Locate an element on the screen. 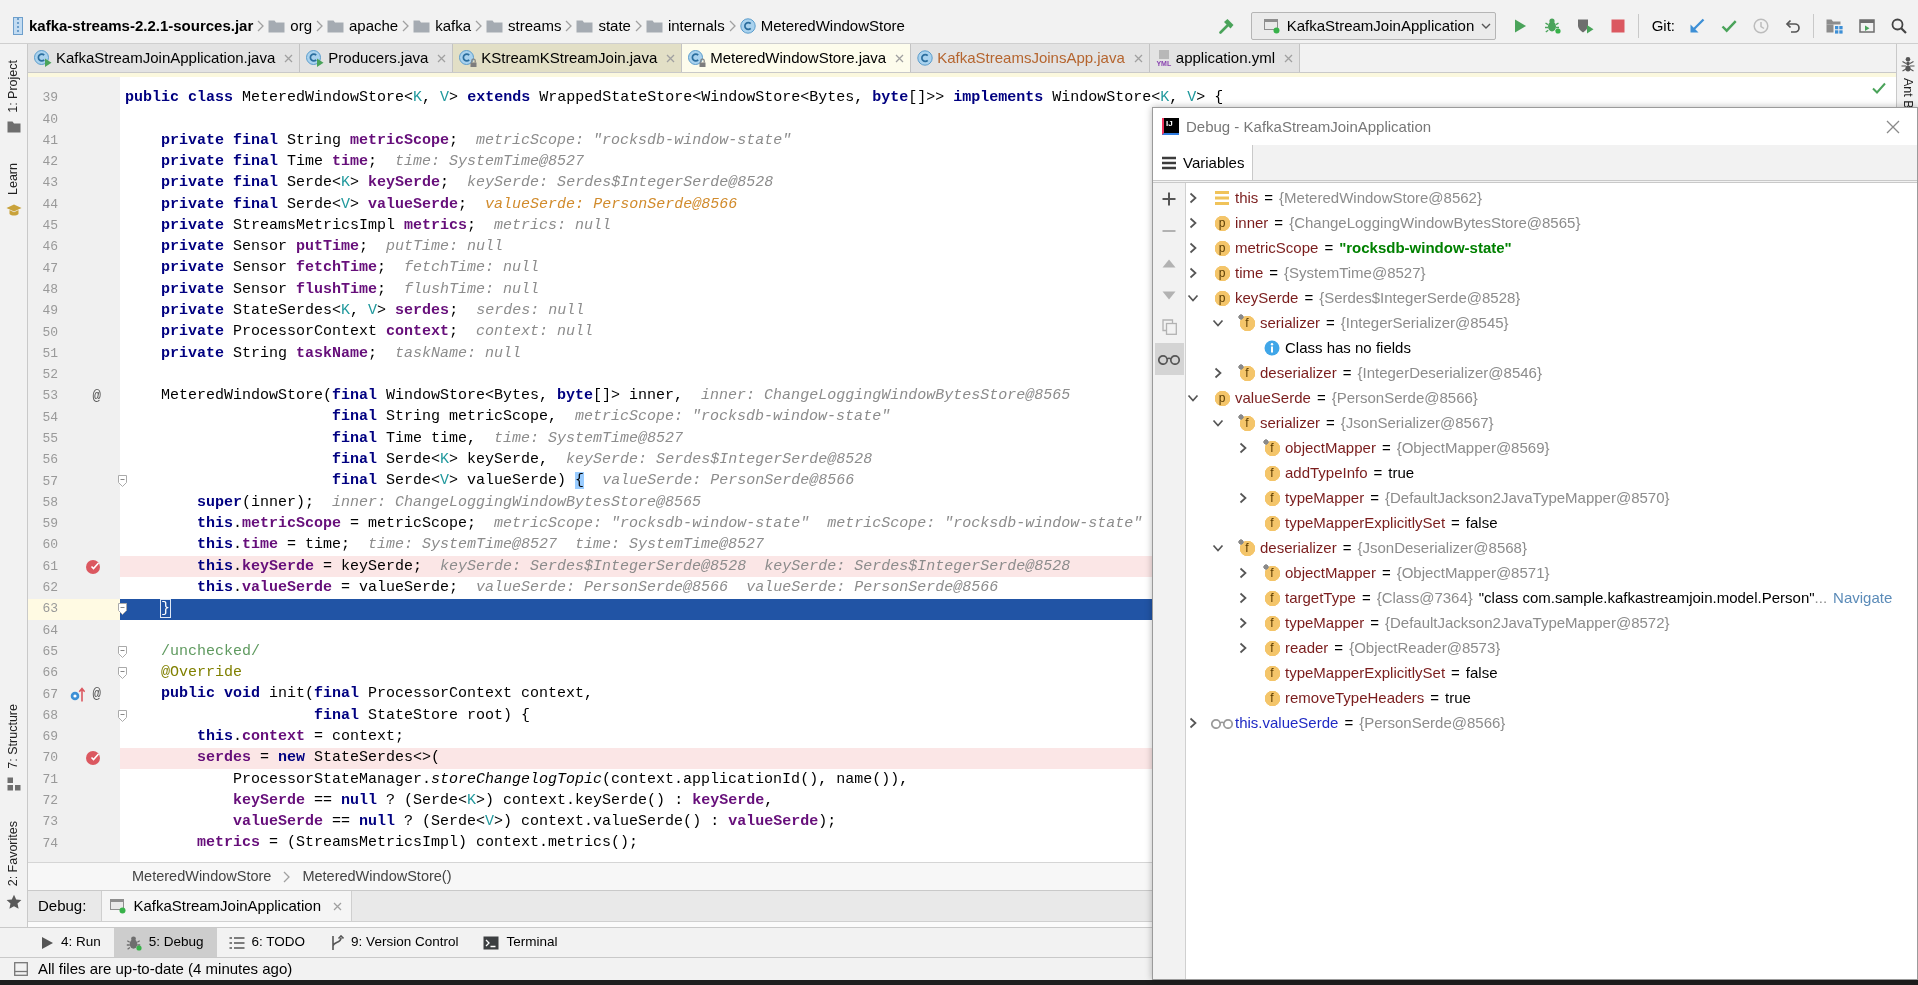 The width and height of the screenshot is (1918, 985). run-configuration-dropdown: KafkaStreamJoinApplication is located at coordinates (1373, 25).